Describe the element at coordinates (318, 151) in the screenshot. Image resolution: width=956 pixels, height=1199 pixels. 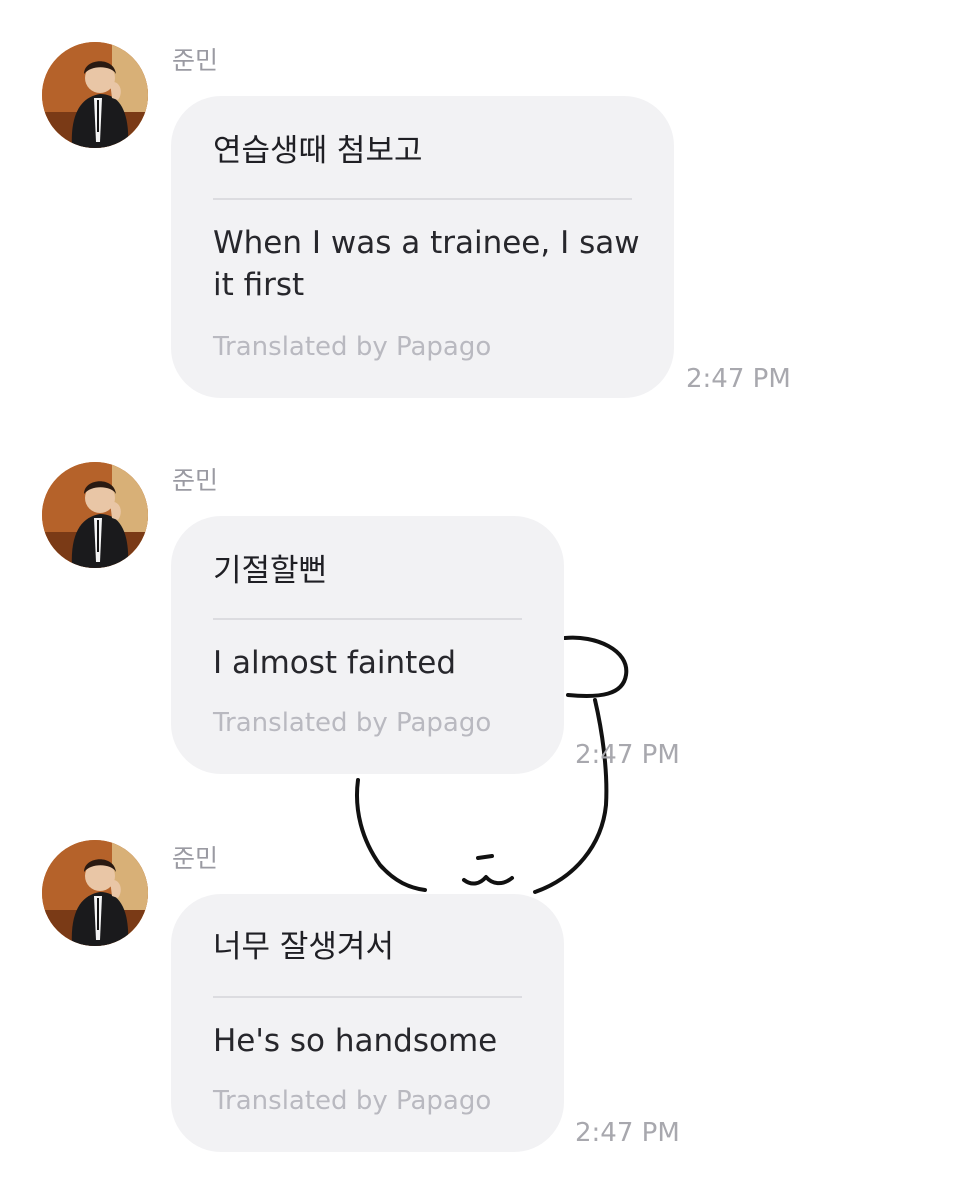
I see `original-text: 연습생때 첨보고` at that location.